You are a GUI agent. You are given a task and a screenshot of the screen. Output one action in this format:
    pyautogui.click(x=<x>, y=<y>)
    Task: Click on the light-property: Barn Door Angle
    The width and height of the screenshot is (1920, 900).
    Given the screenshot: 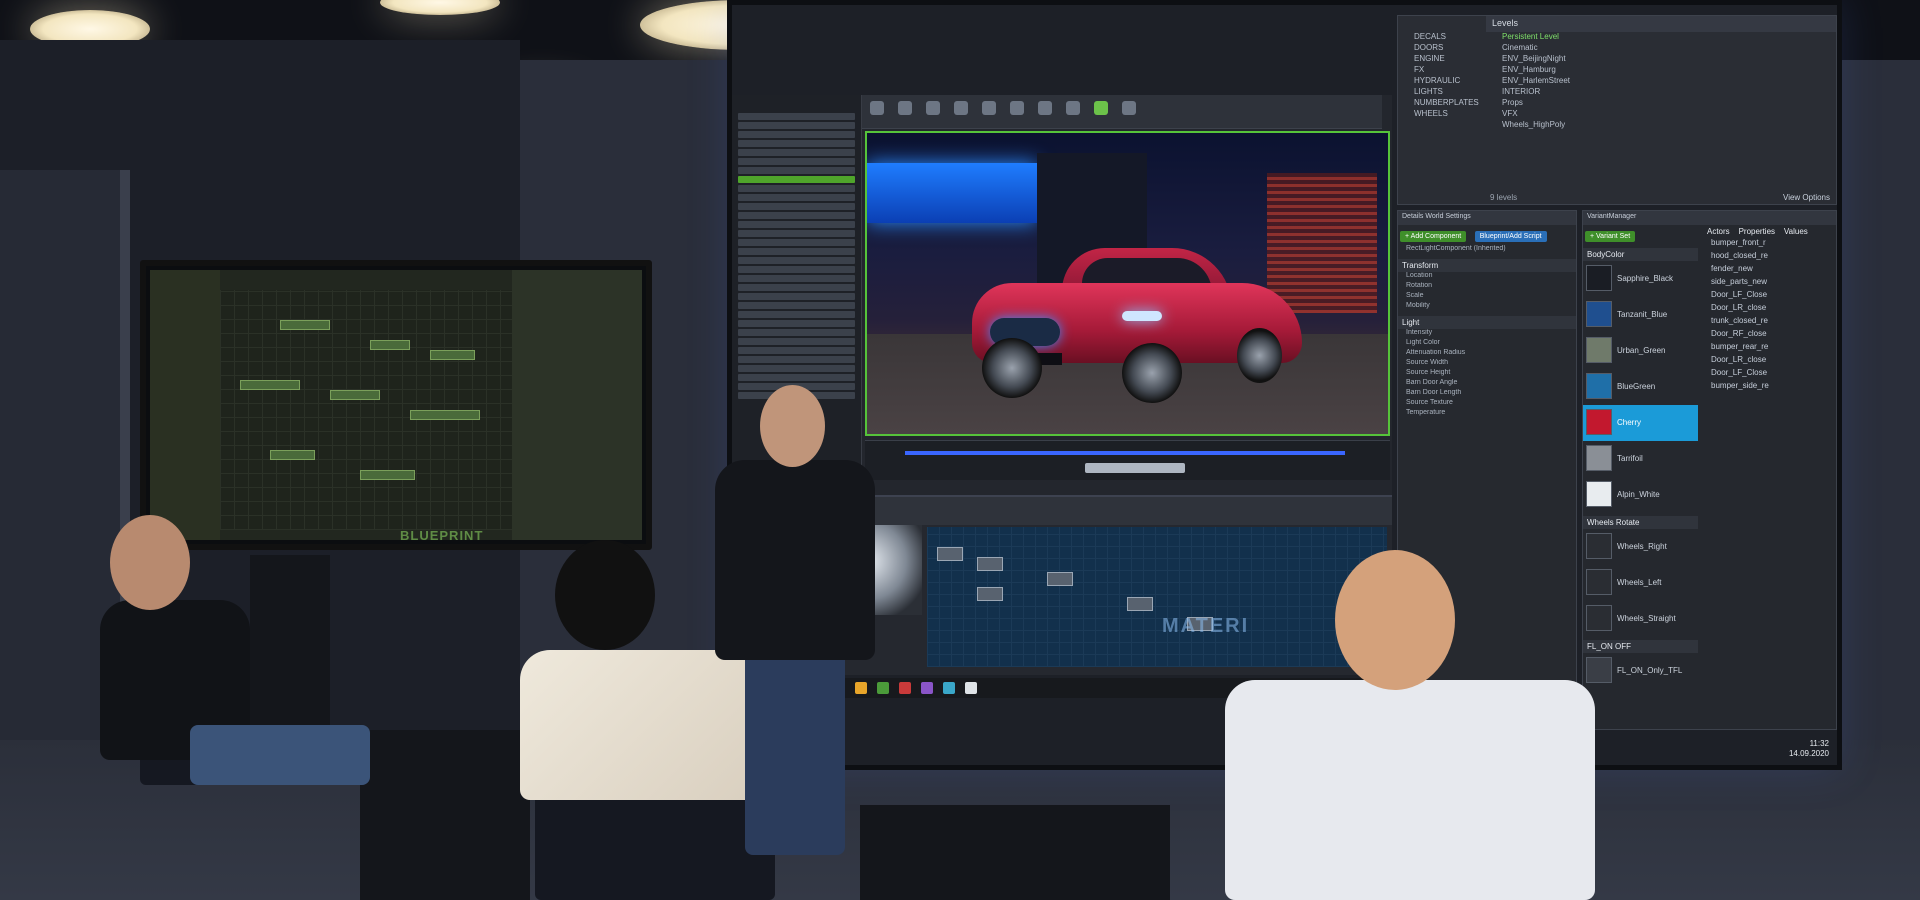 What is the action you would take?
    pyautogui.click(x=1487, y=384)
    